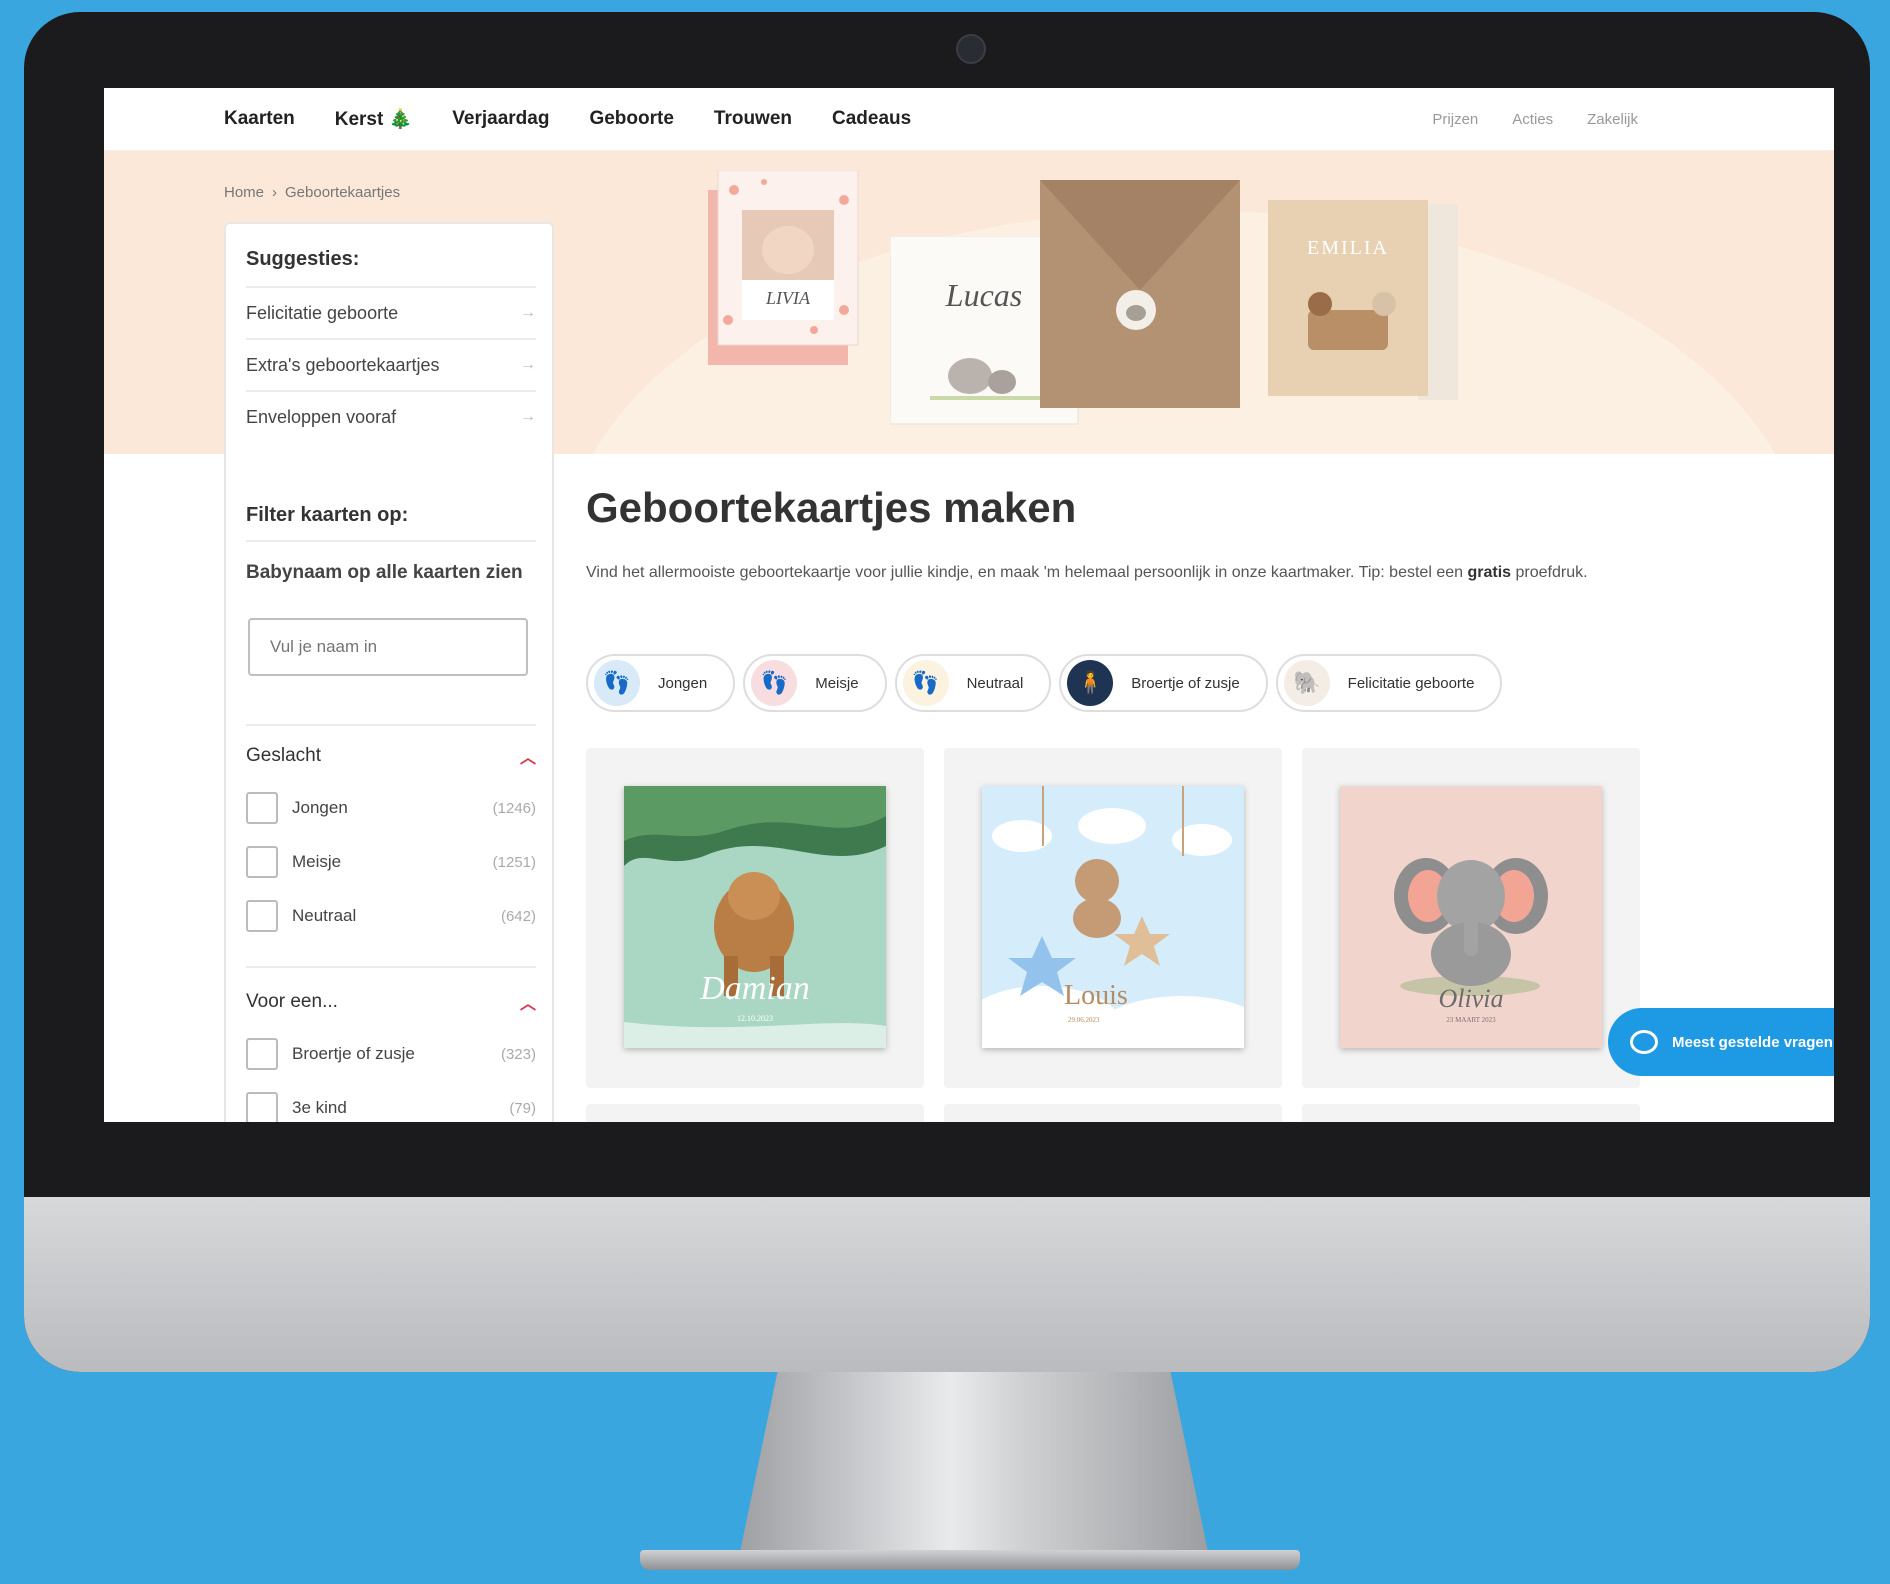  Describe the element at coordinates (518, 916) in the screenshot. I see `option-count: (642)` at that location.